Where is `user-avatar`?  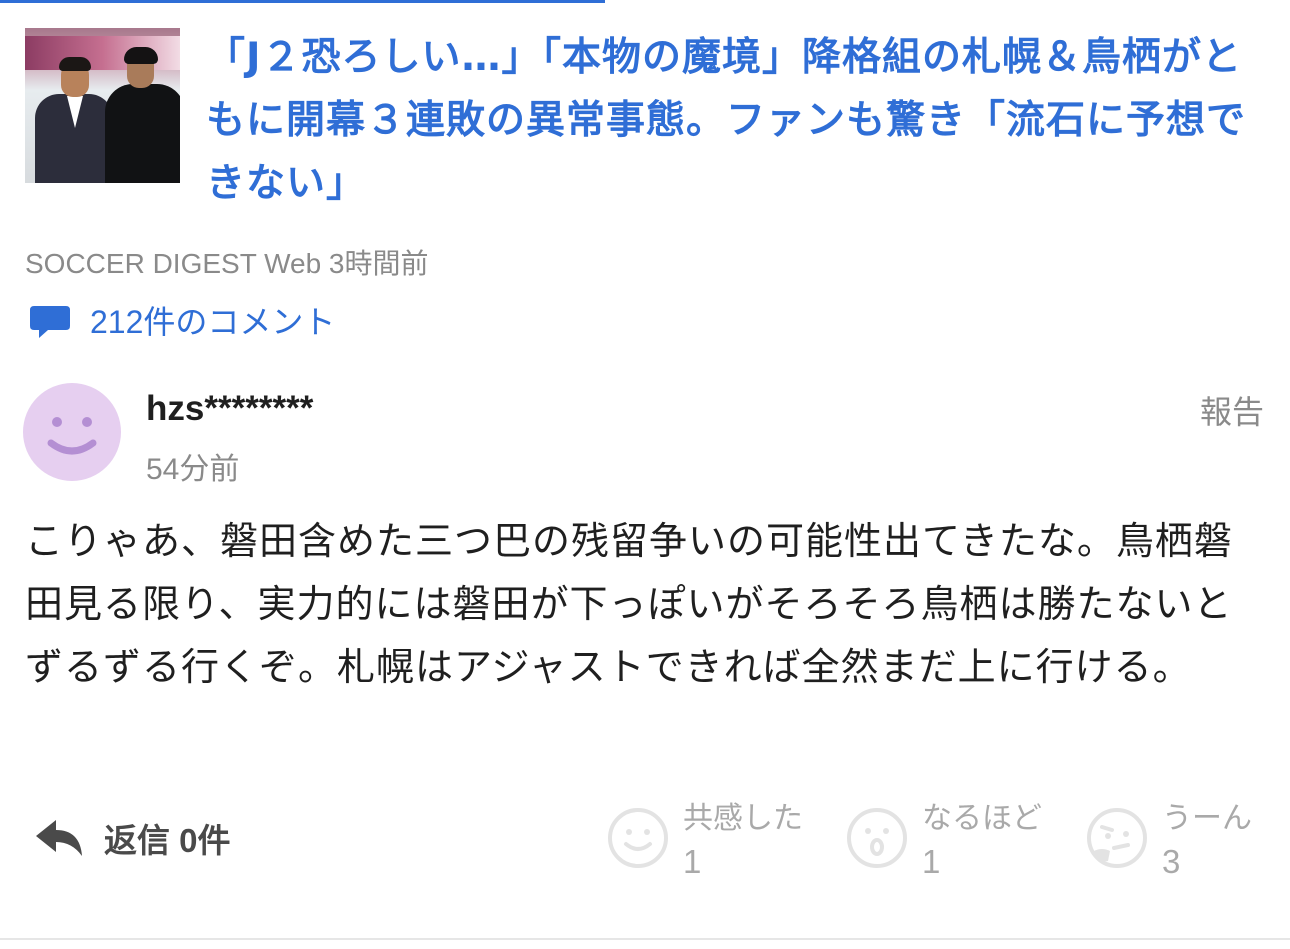
user-avatar is located at coordinates (72, 432).